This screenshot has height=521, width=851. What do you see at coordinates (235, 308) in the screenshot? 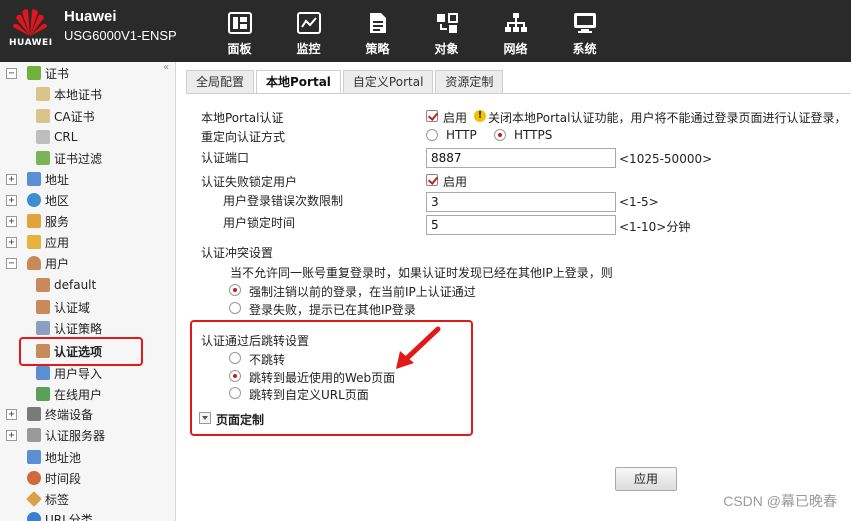
I see `conflict-login-fail-radio` at bounding box center [235, 308].